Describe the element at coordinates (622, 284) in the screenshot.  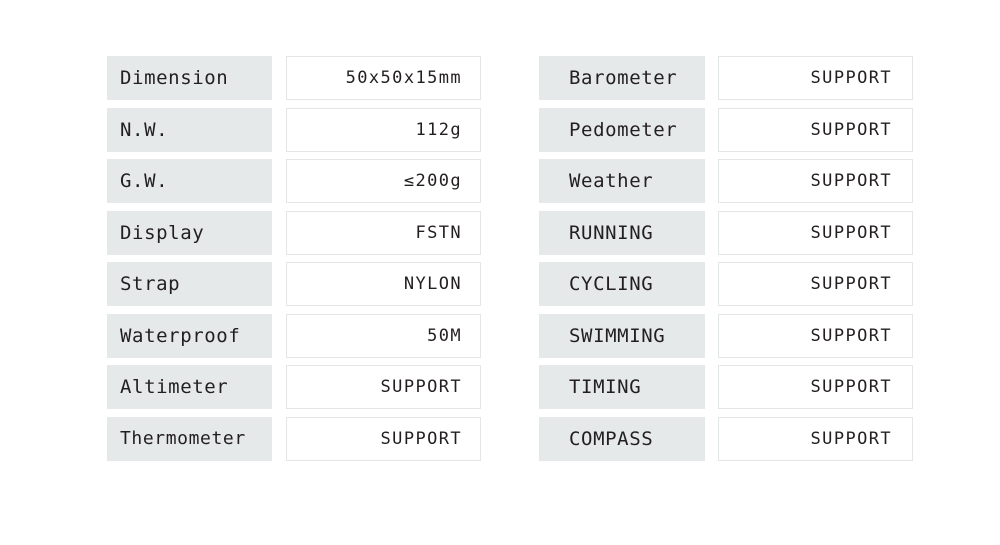
I see `spec-label-cycling: CYCLING` at that location.